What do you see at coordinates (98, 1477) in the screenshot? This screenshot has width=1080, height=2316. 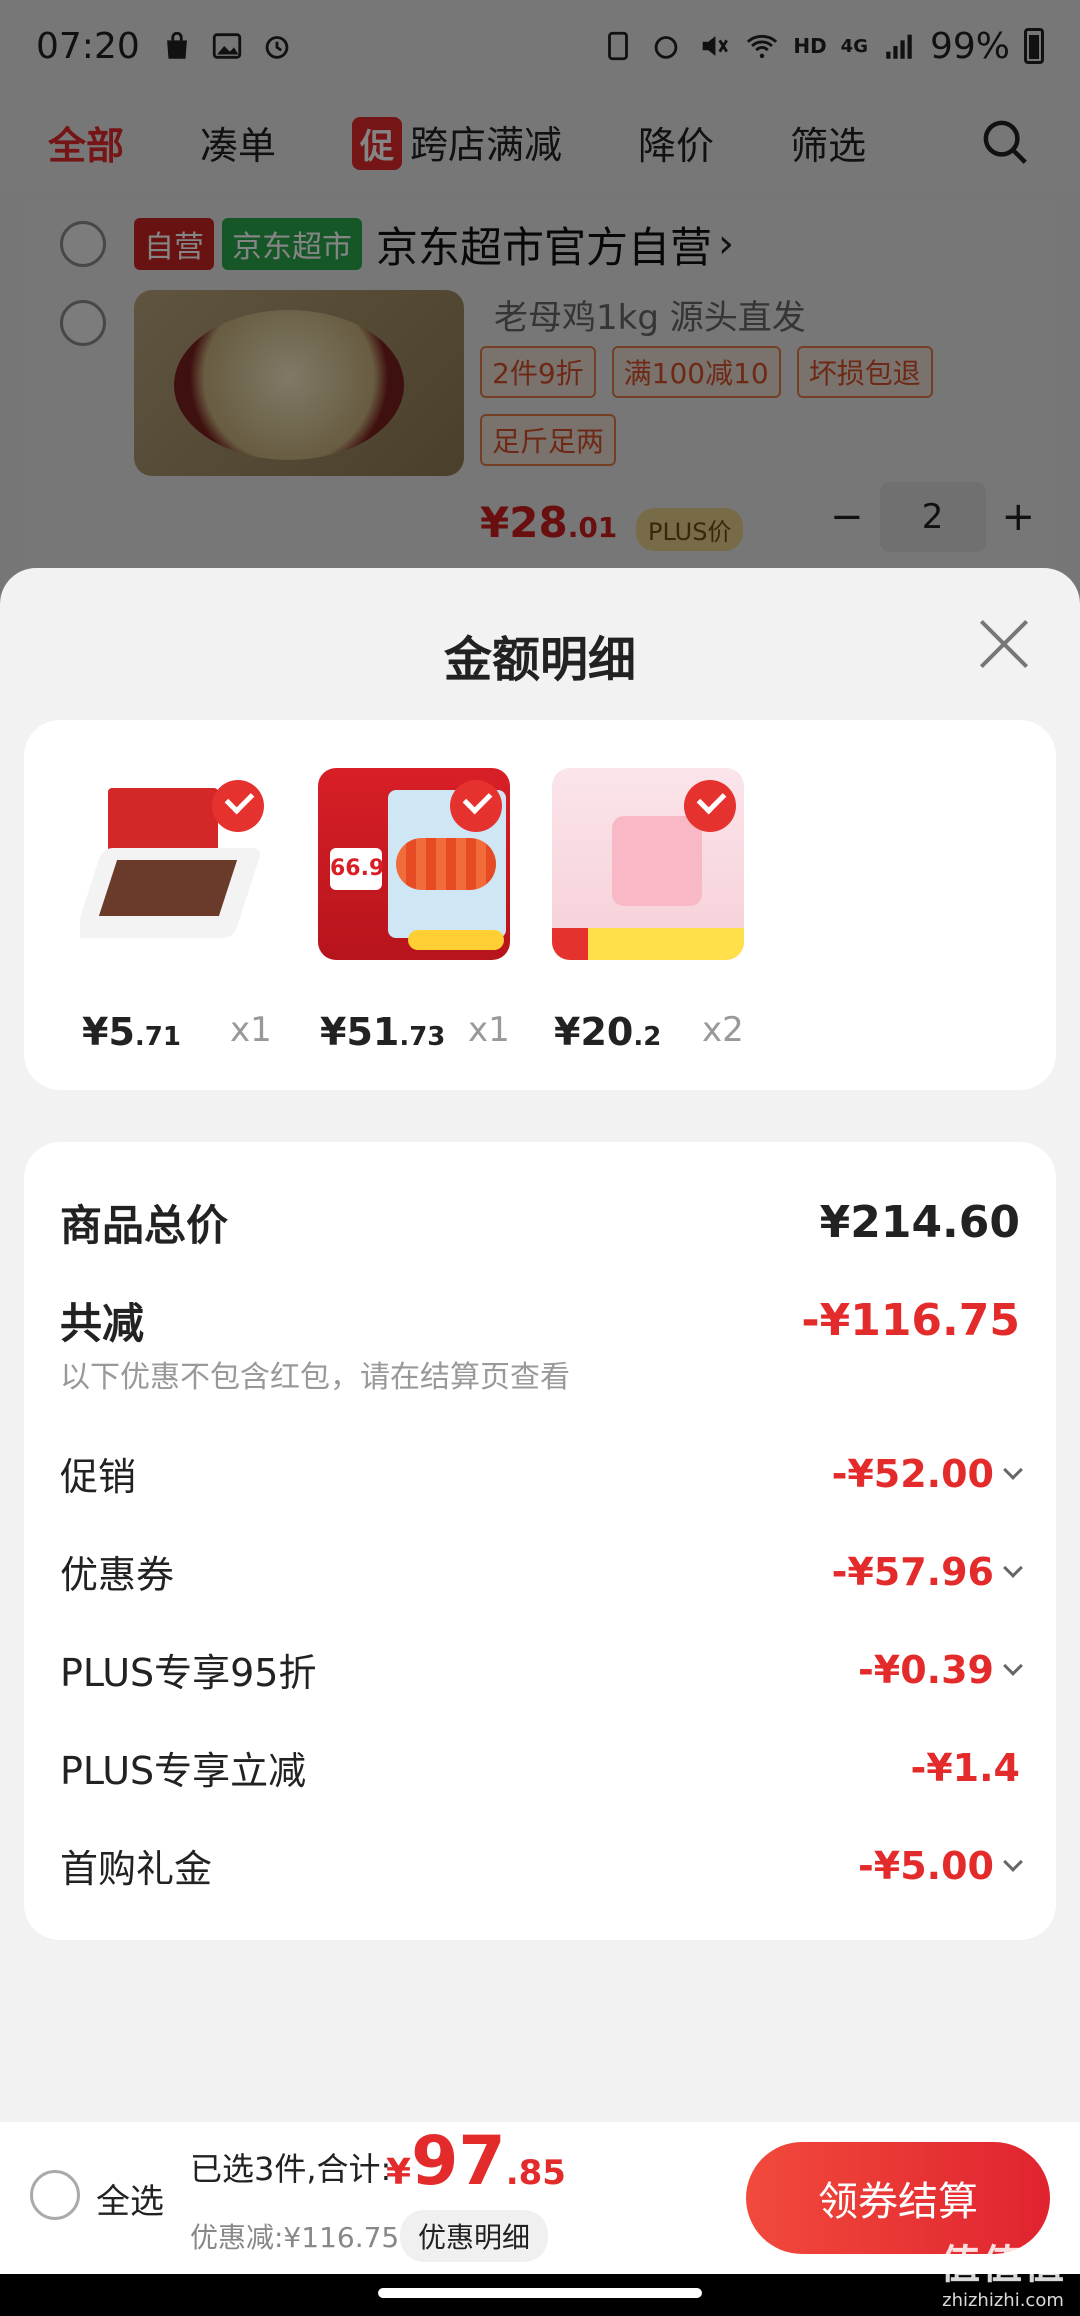 I see `discount-label: 促销` at bounding box center [98, 1477].